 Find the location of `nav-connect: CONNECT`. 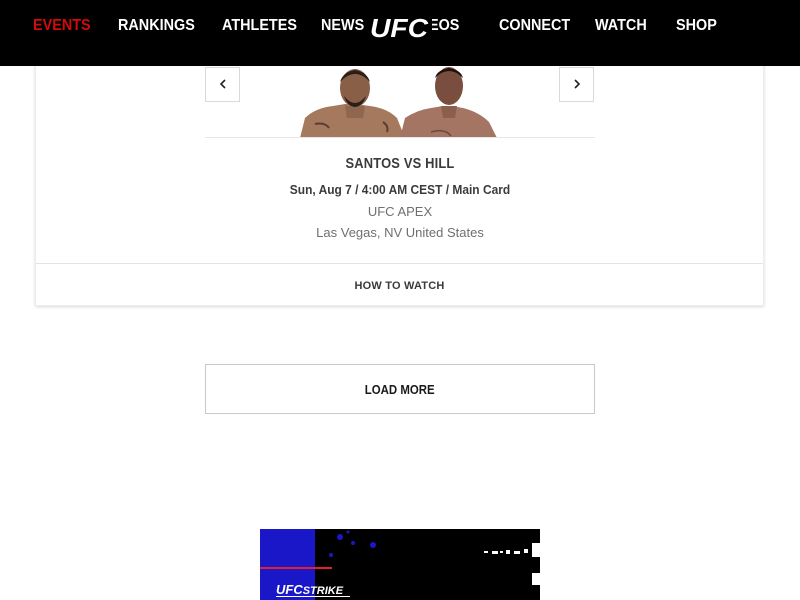

nav-connect: CONNECT is located at coordinates (534, 26).